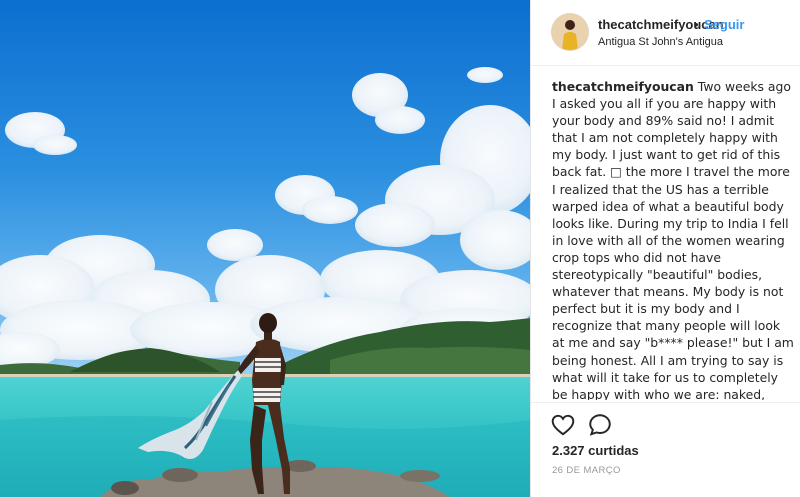 The height and width of the screenshot is (497, 800). I want to click on caption-username-link: thecatchmeifyoucan, so click(623, 86).